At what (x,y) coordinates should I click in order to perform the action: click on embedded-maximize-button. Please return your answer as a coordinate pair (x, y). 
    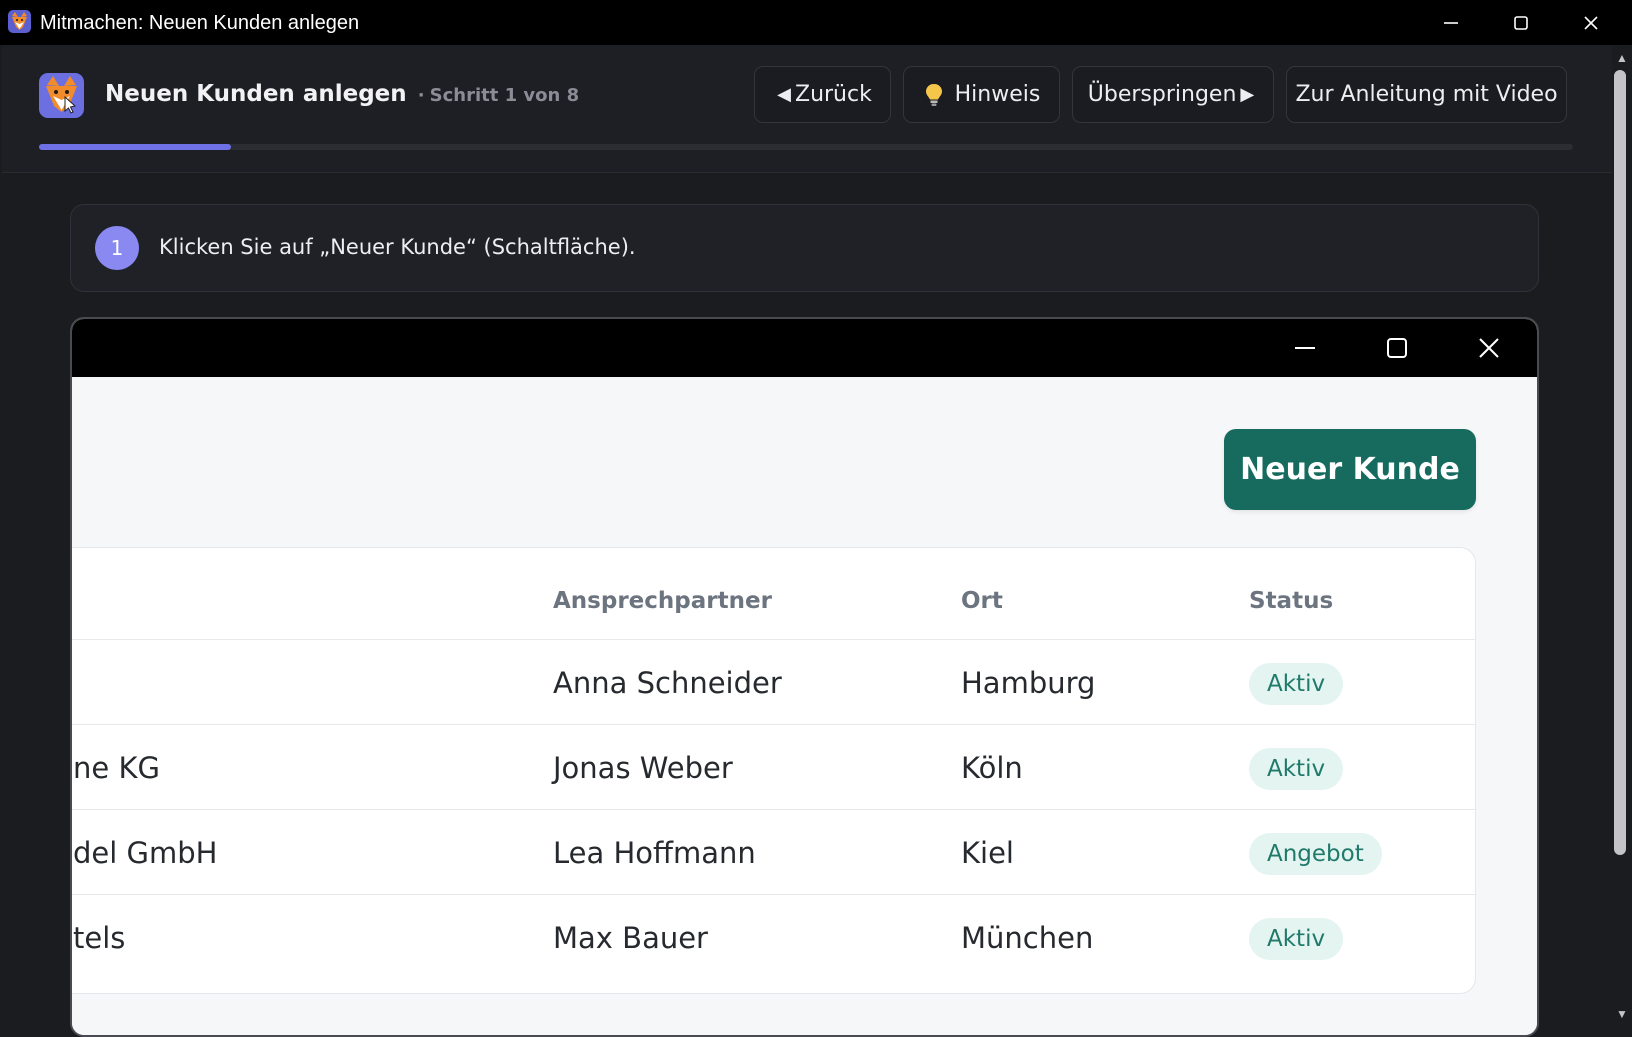
    Looking at the image, I should click on (1397, 348).